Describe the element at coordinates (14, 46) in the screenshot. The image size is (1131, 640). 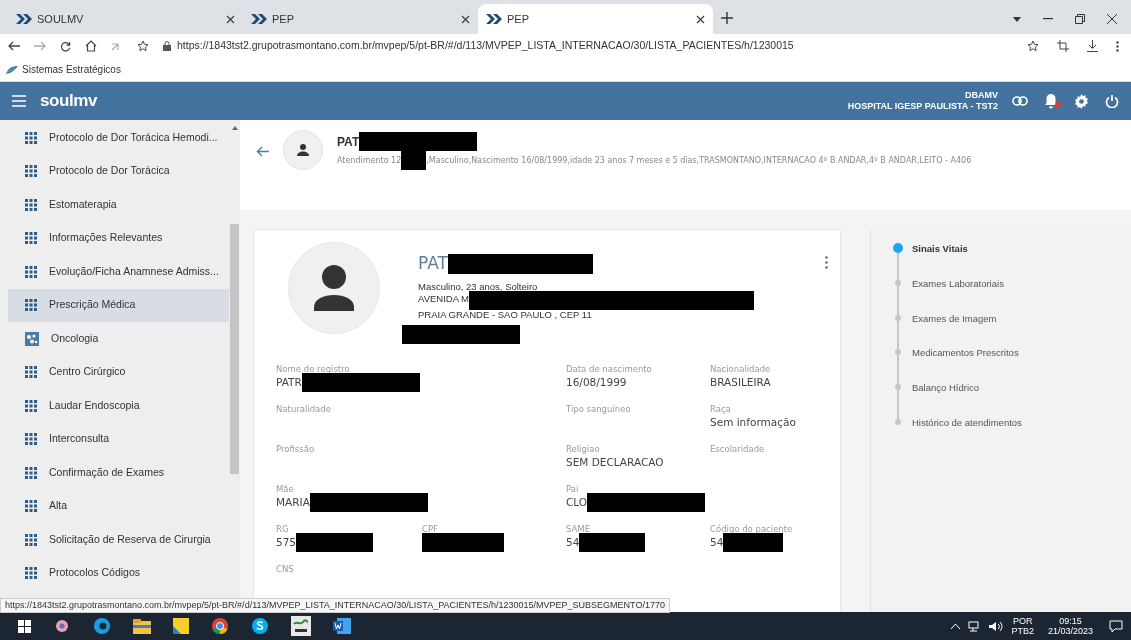
I see `back-icon` at that location.